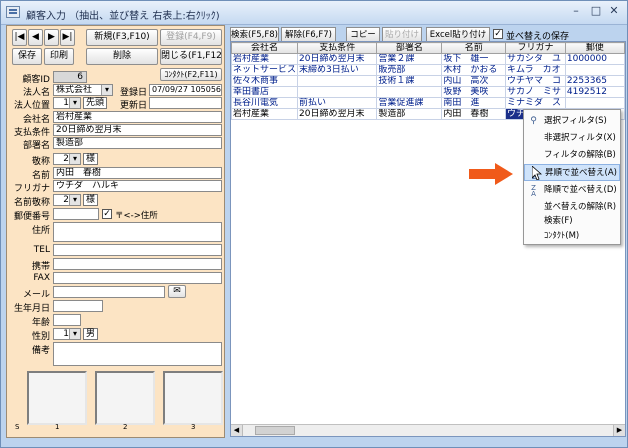 This screenshot has width=628, height=448. Describe the element at coordinates (337, 70) in the screenshot. I see `table-cell: 末締め3日払い` at that location.